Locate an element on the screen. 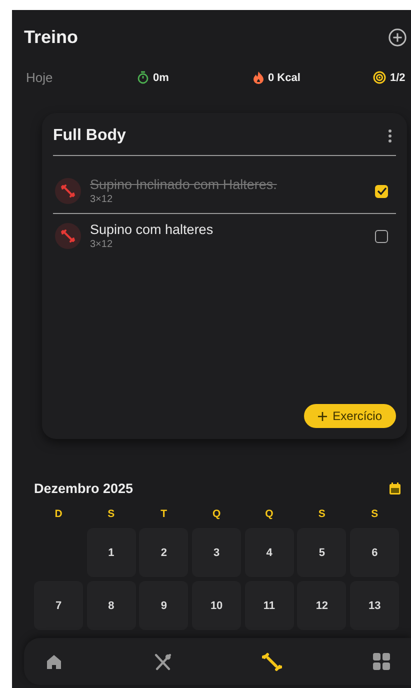  calendar-day: 11 is located at coordinates (269, 605).